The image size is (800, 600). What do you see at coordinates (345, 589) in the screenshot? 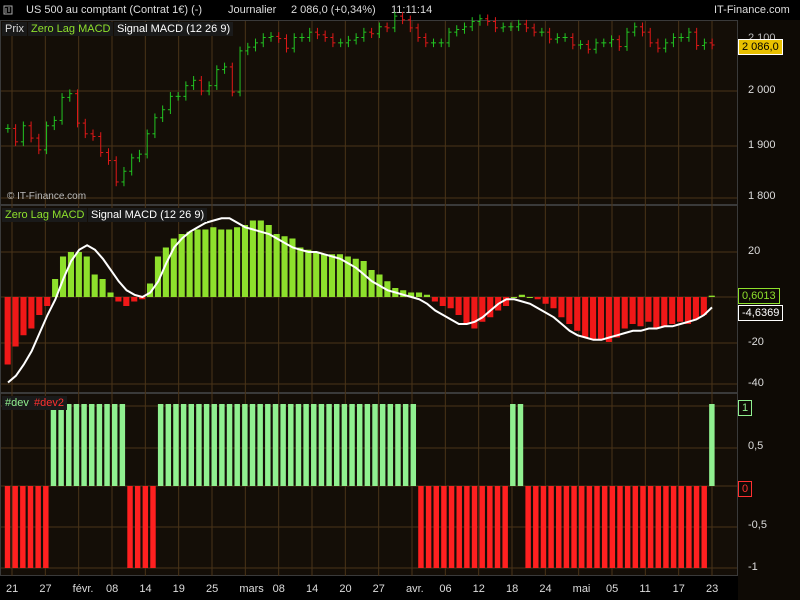
I see `x-axis-label: 20` at bounding box center [345, 589].